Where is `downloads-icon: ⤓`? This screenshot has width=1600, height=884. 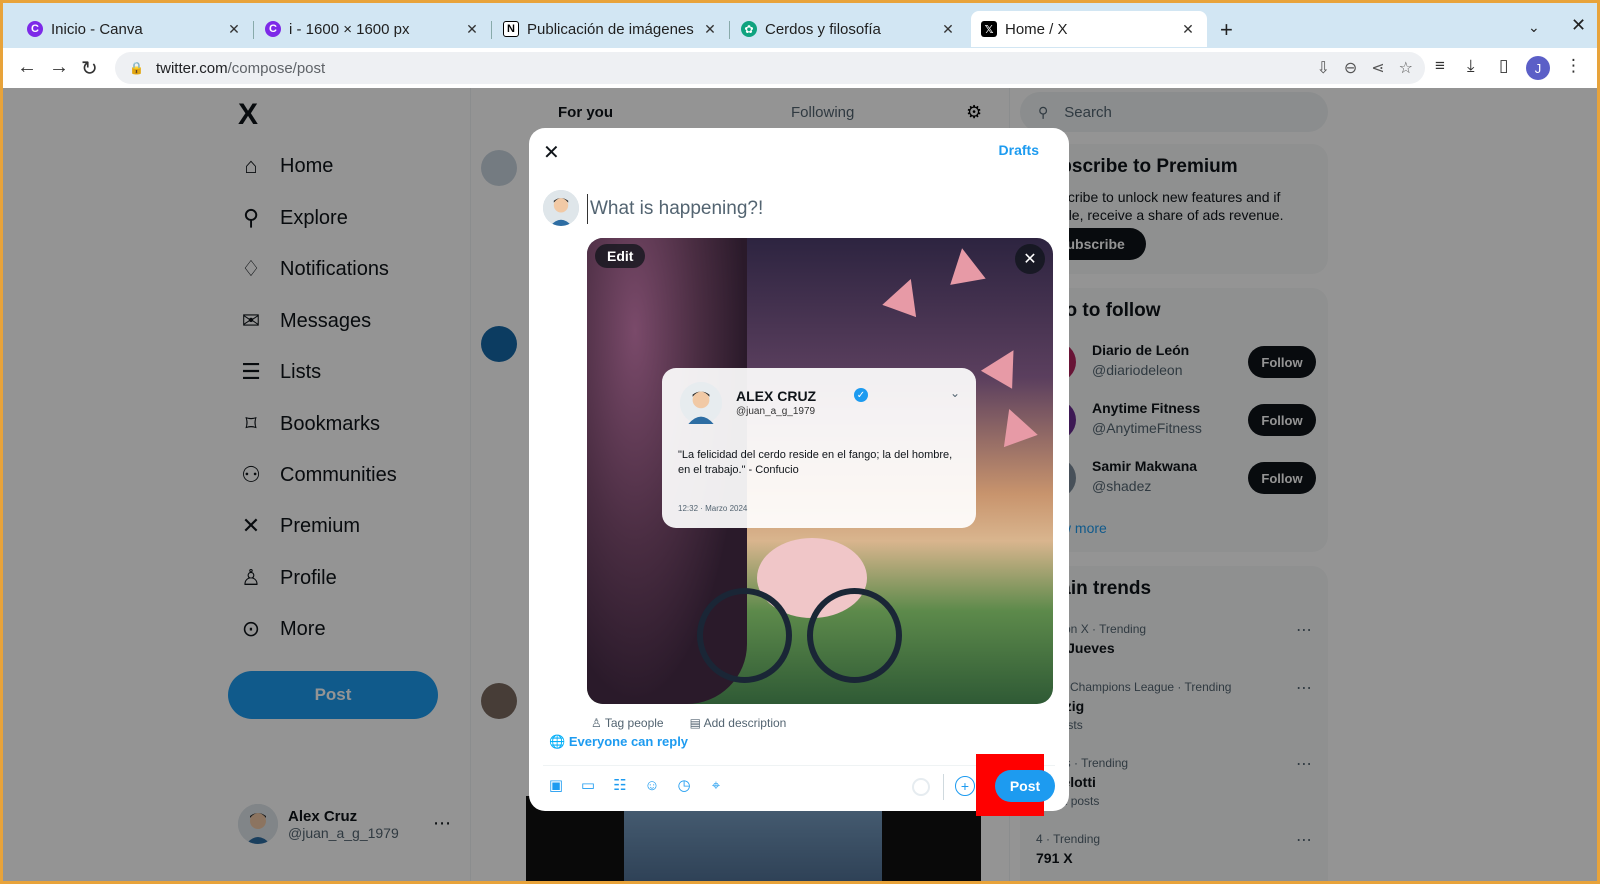
downloads-icon: ⤓ is located at coordinates (1471, 66).